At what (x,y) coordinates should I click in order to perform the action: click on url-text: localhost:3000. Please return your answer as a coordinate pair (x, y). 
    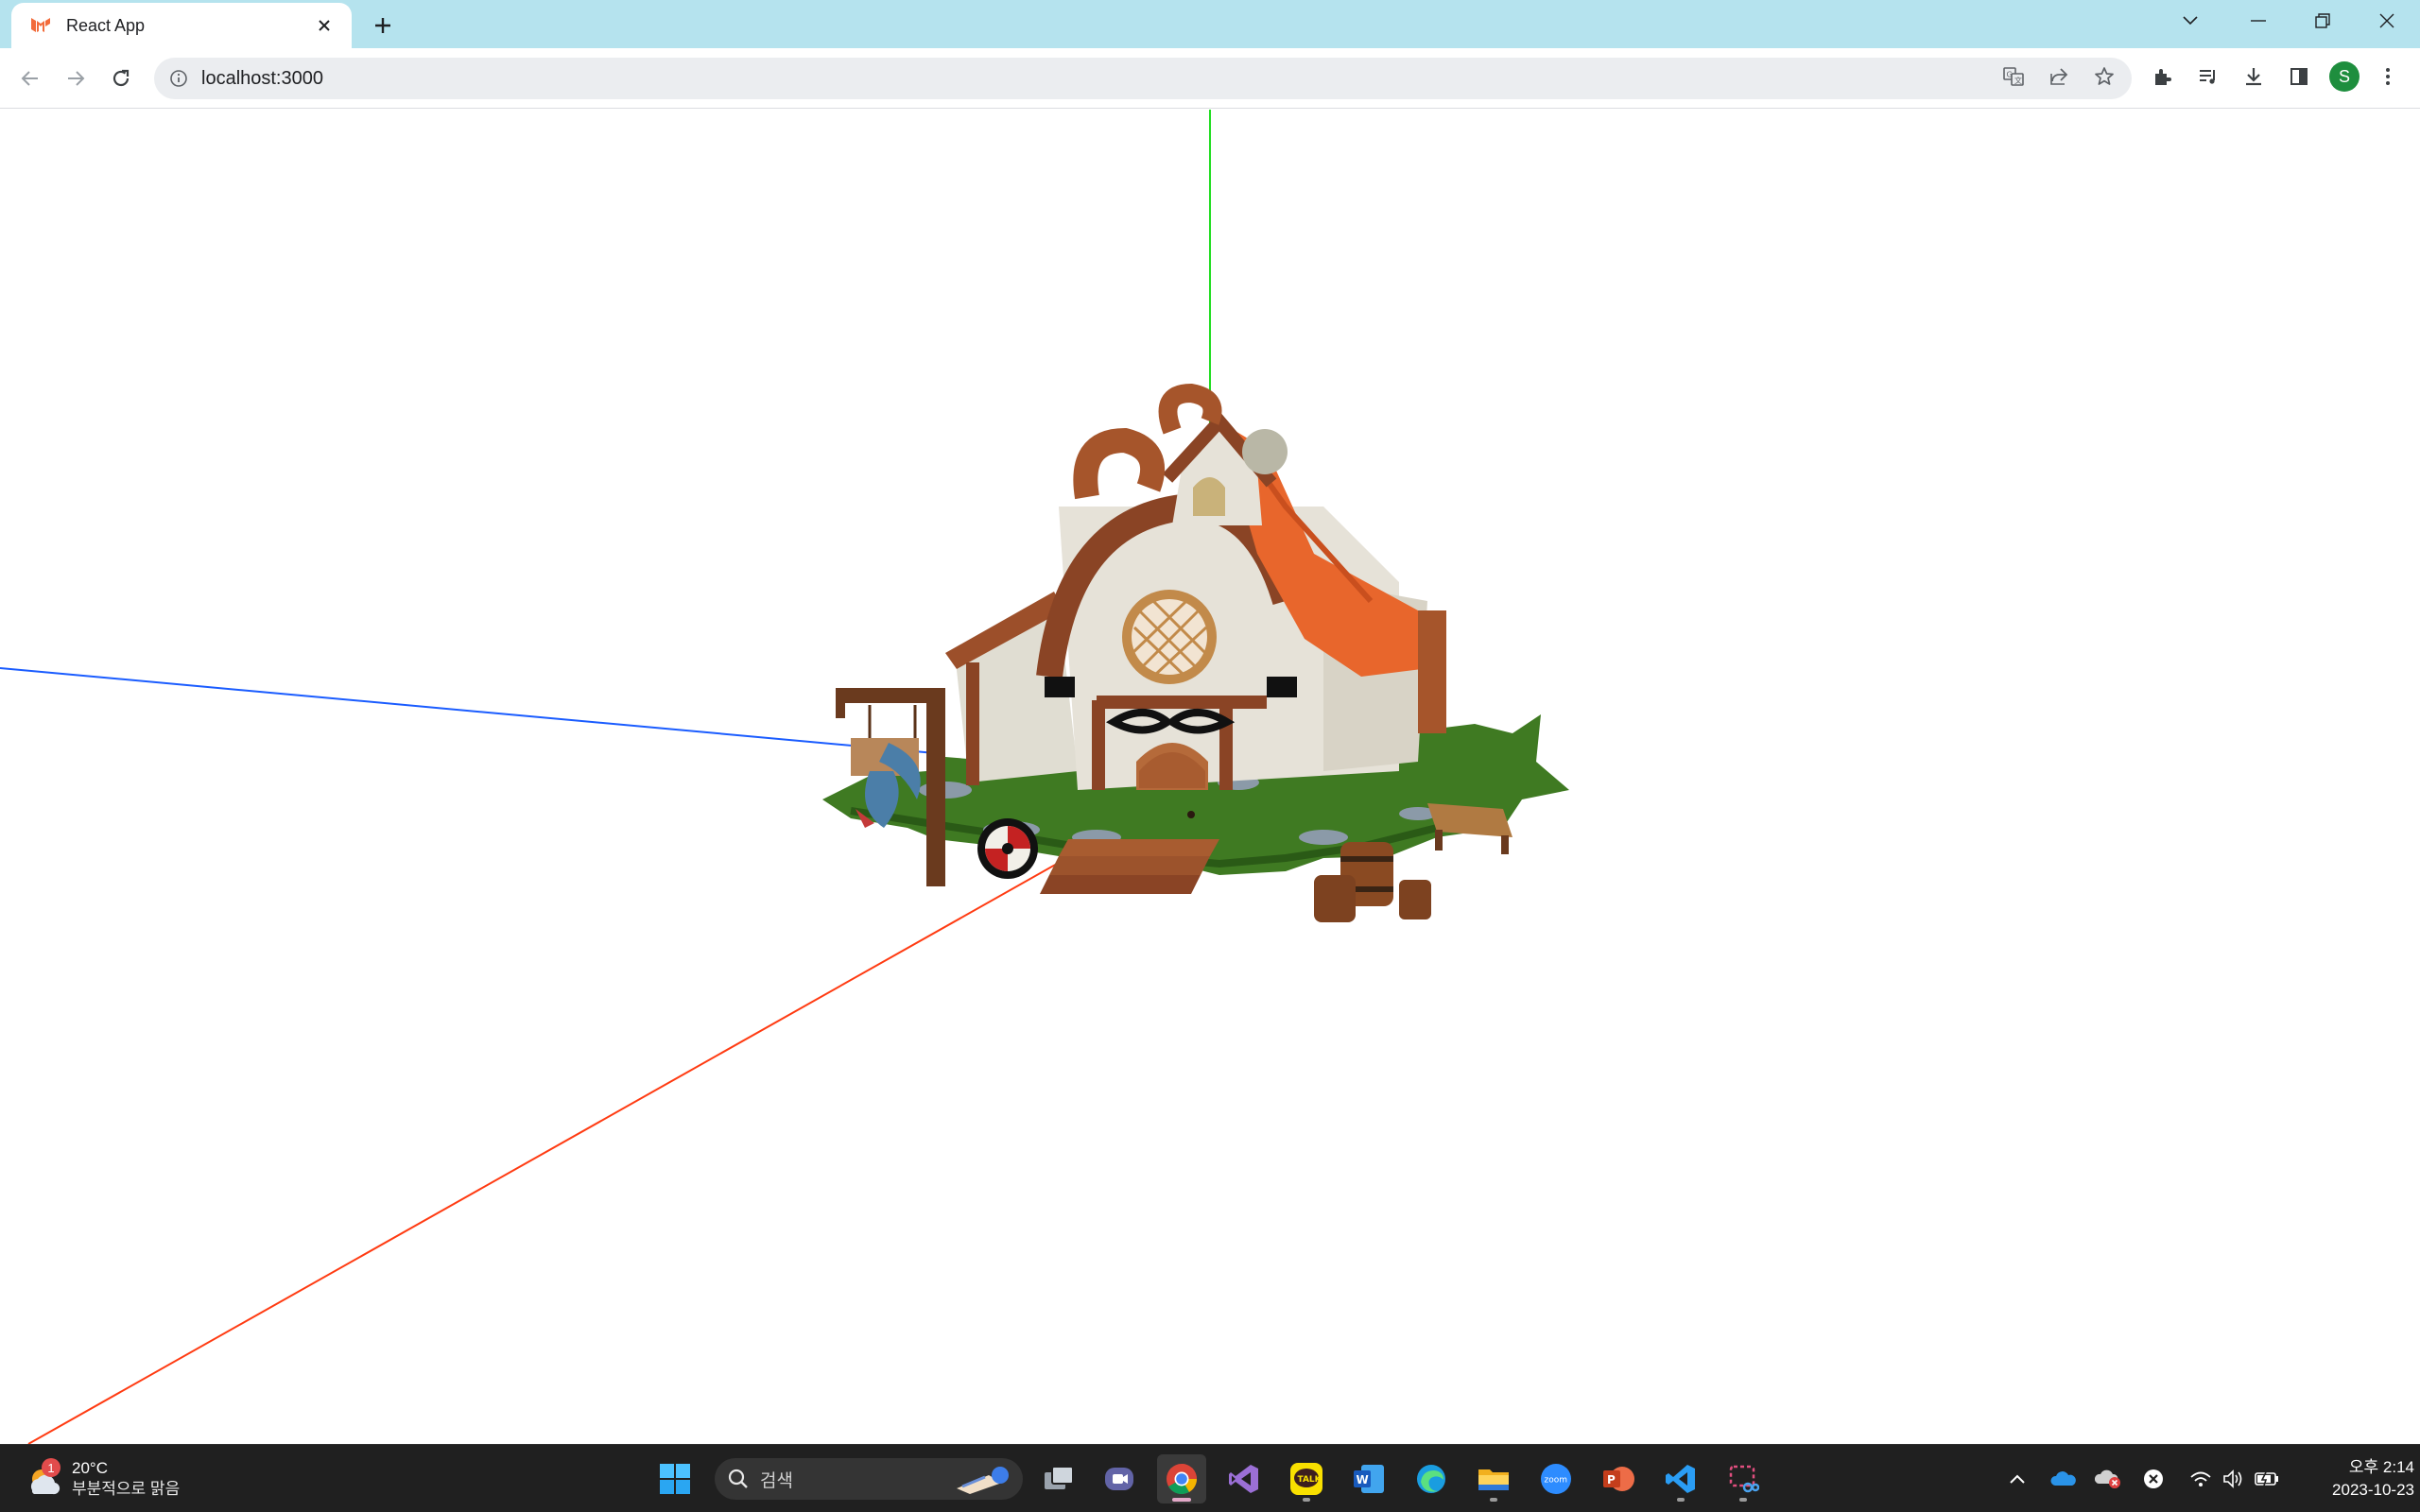
    Looking at the image, I should click on (262, 78).